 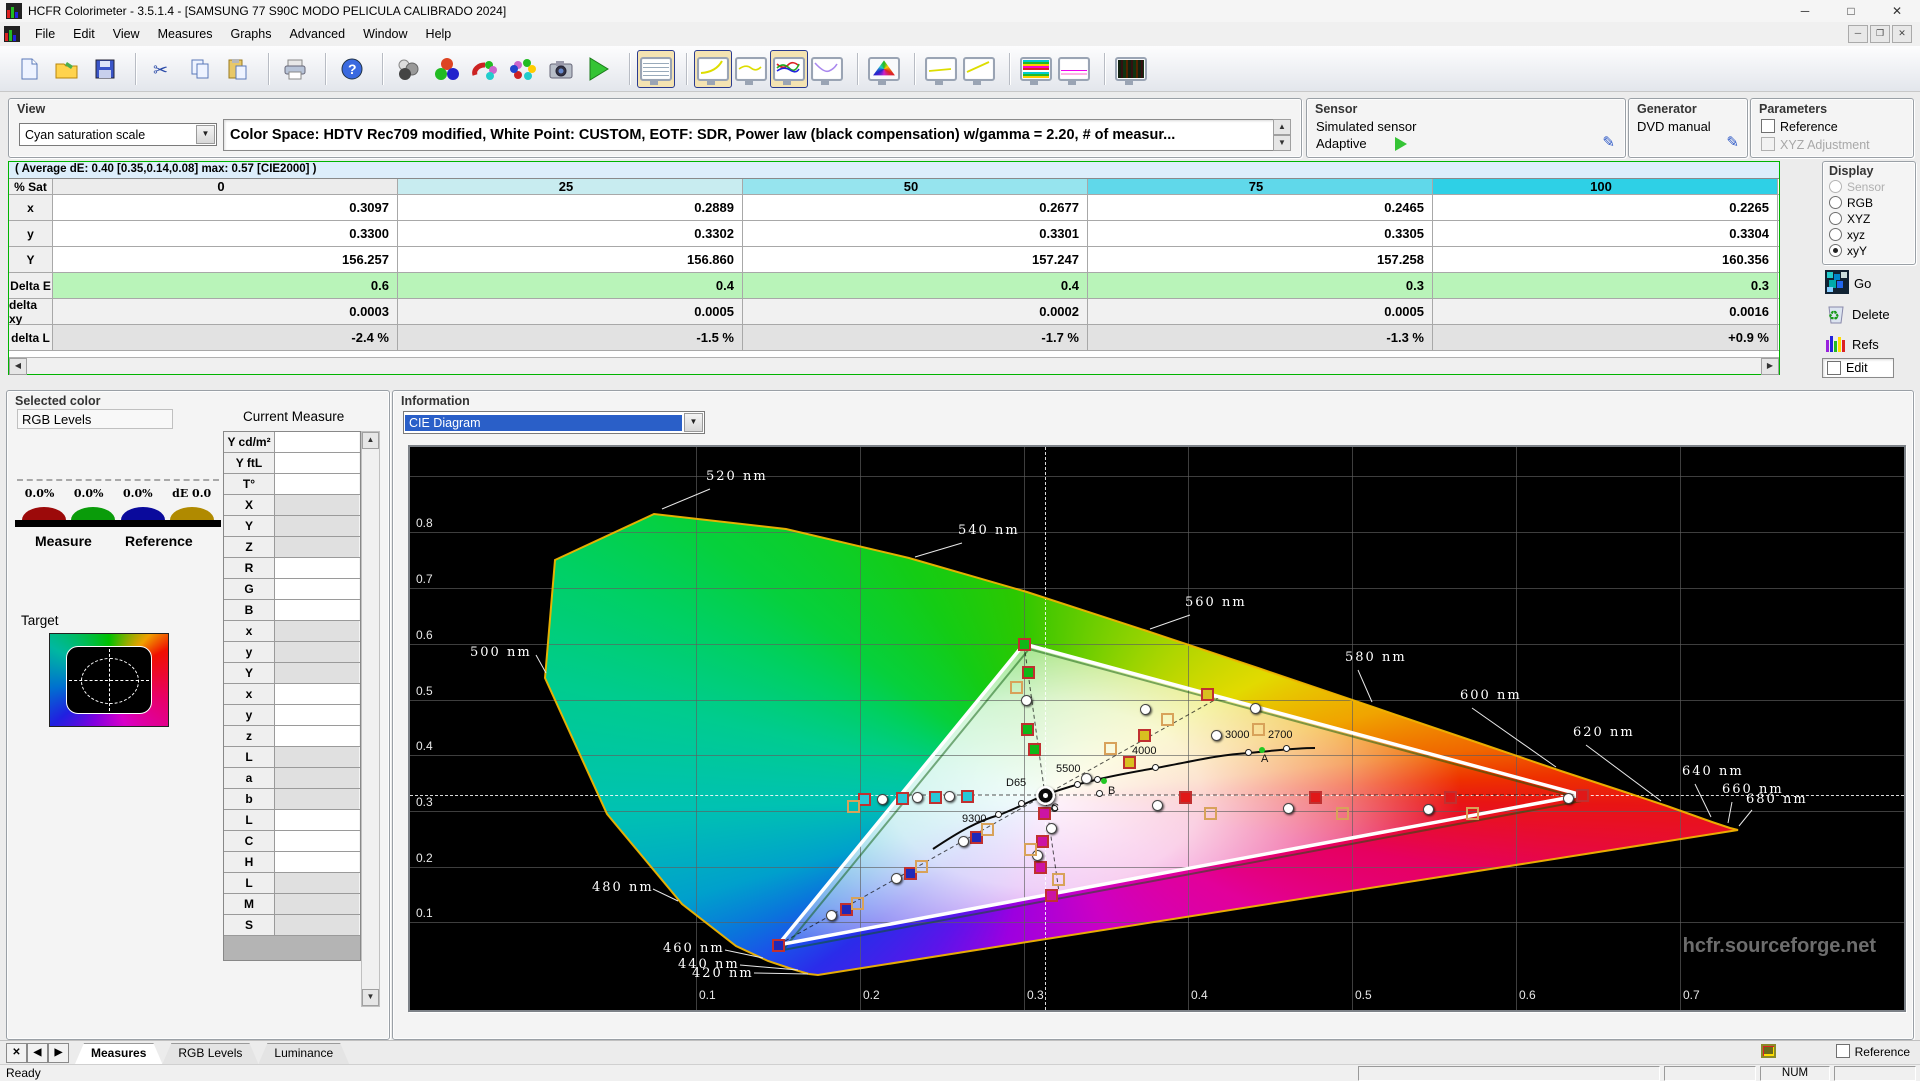 What do you see at coordinates (570, 337) in the screenshot?
I see `table-cell: -1.5 %` at bounding box center [570, 337].